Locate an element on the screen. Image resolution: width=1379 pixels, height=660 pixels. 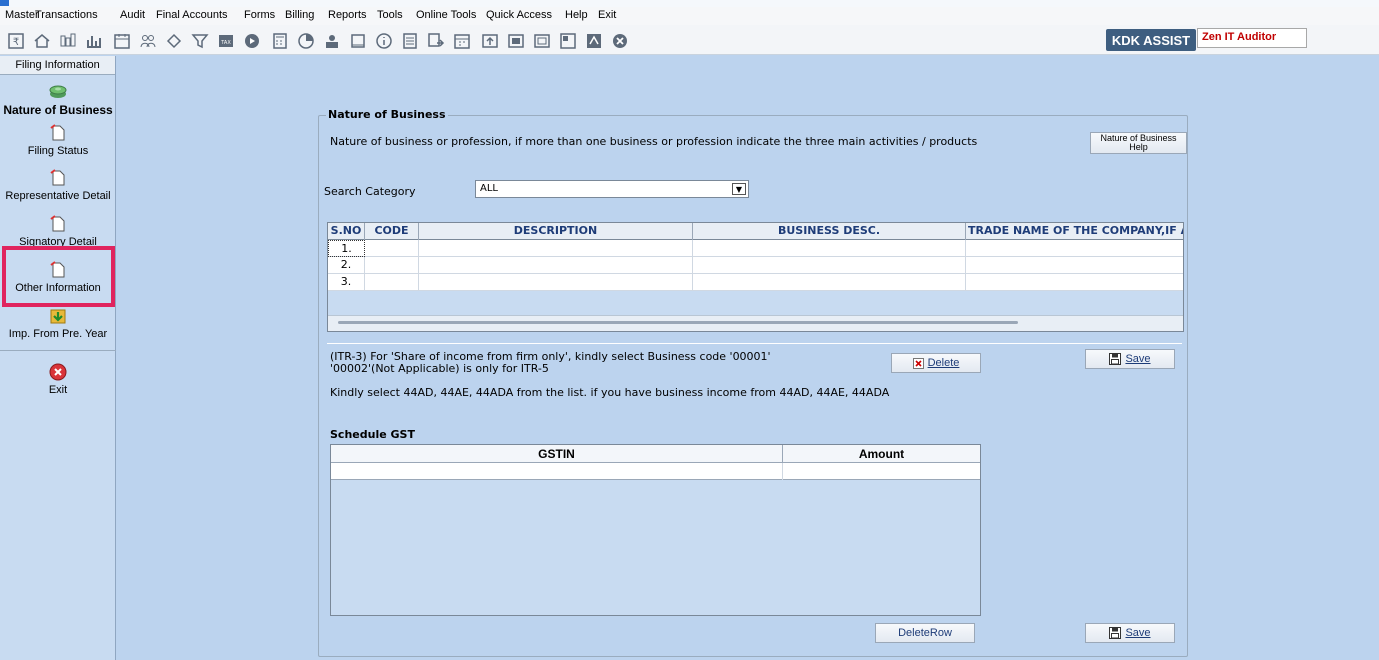
bs-icon is located at coordinates (516, 40).